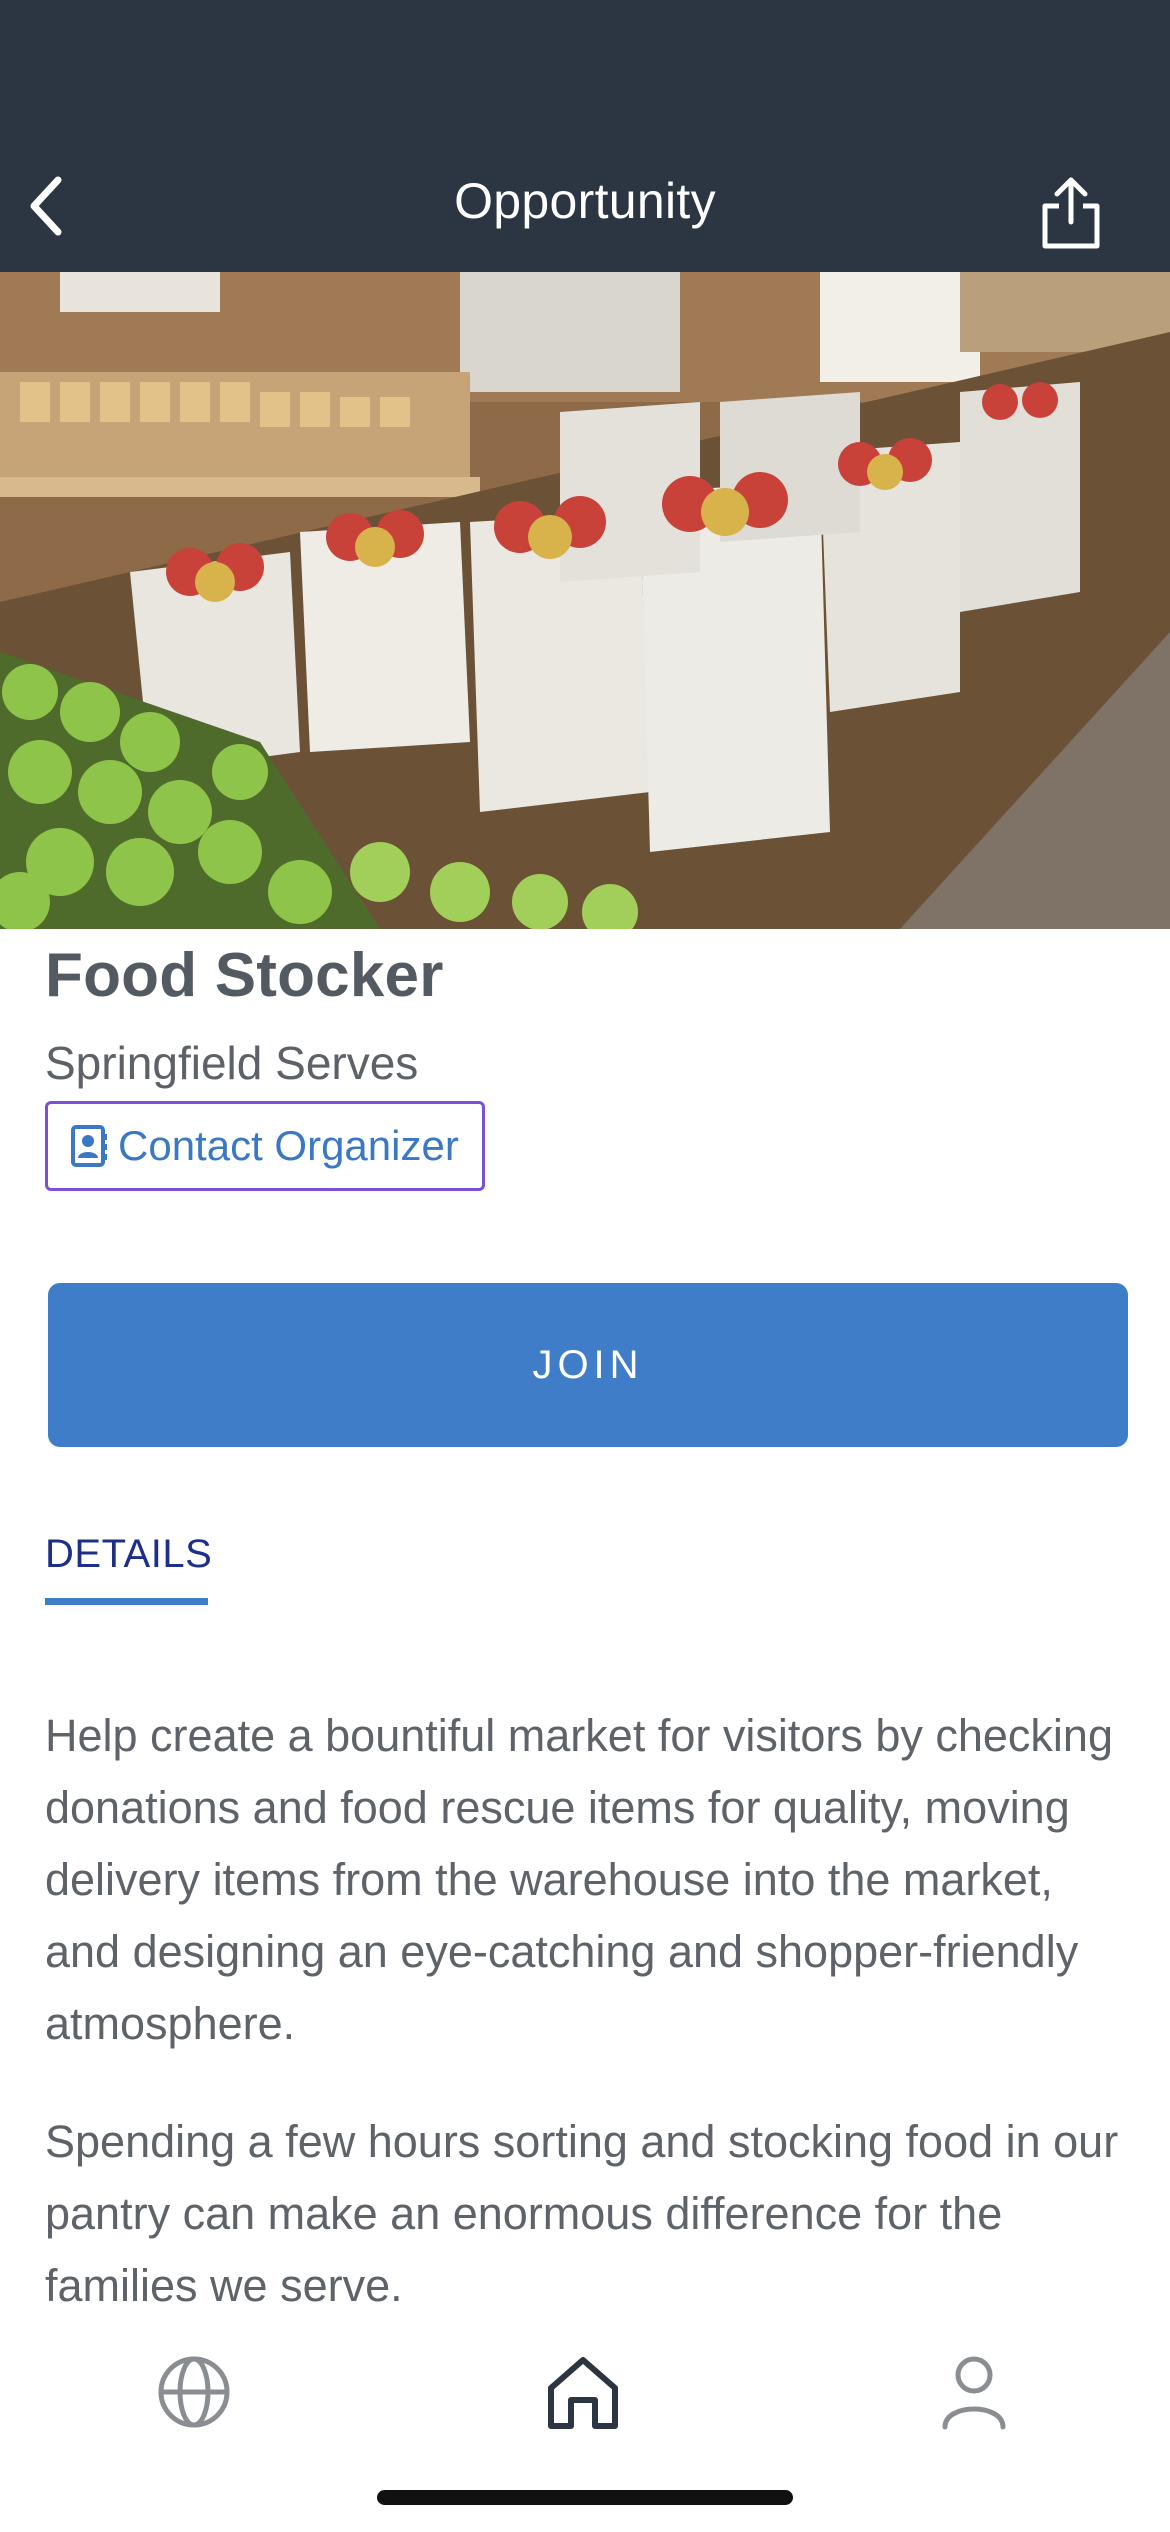  I want to click on page-title: Opportunity, so click(585, 201).